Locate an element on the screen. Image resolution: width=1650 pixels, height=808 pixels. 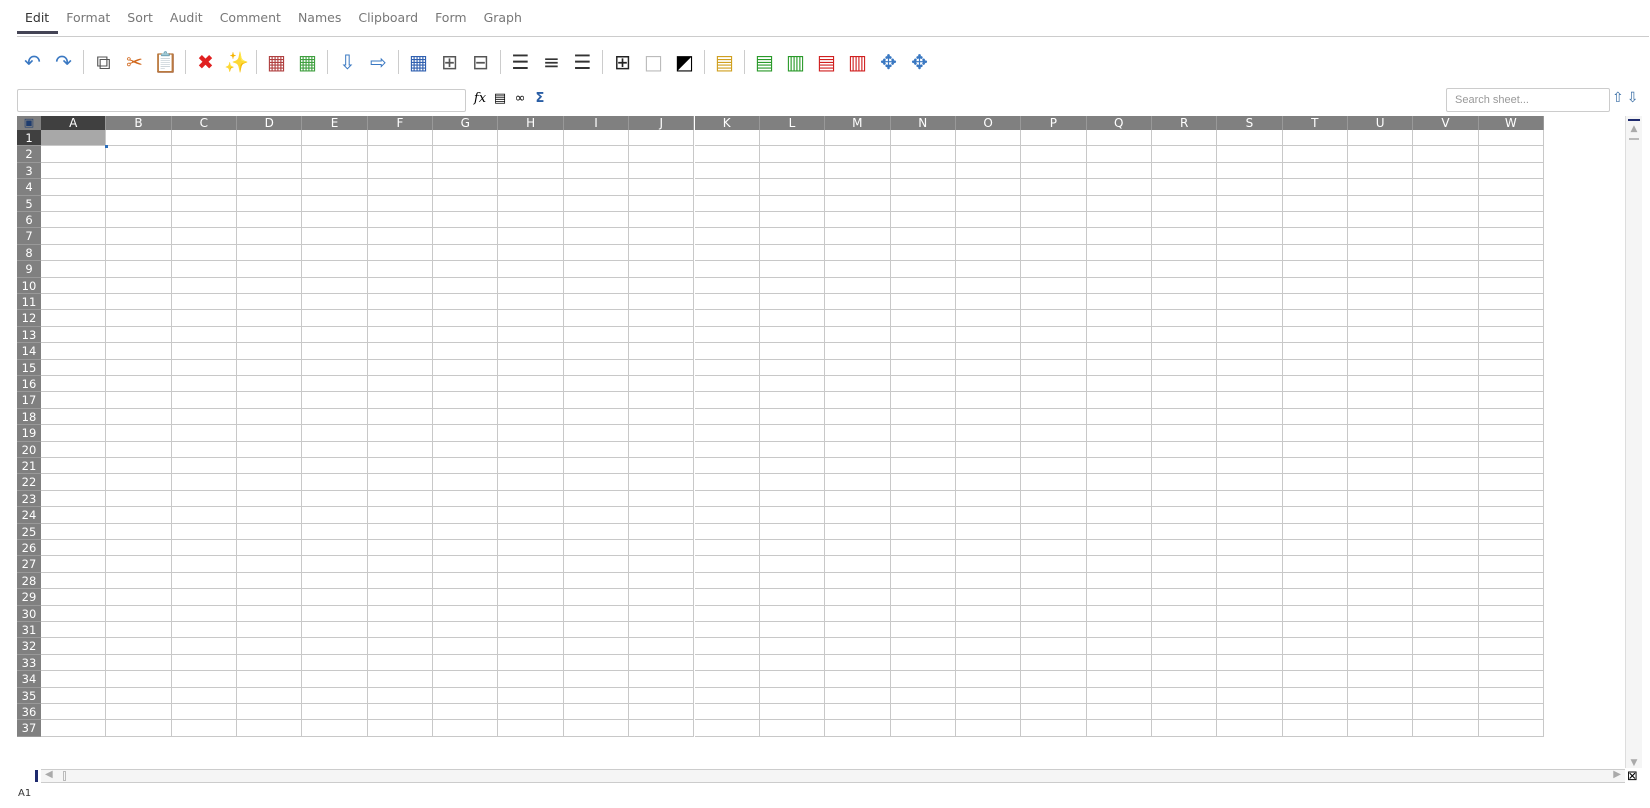
cell-M21 is located at coordinates (858, 466).